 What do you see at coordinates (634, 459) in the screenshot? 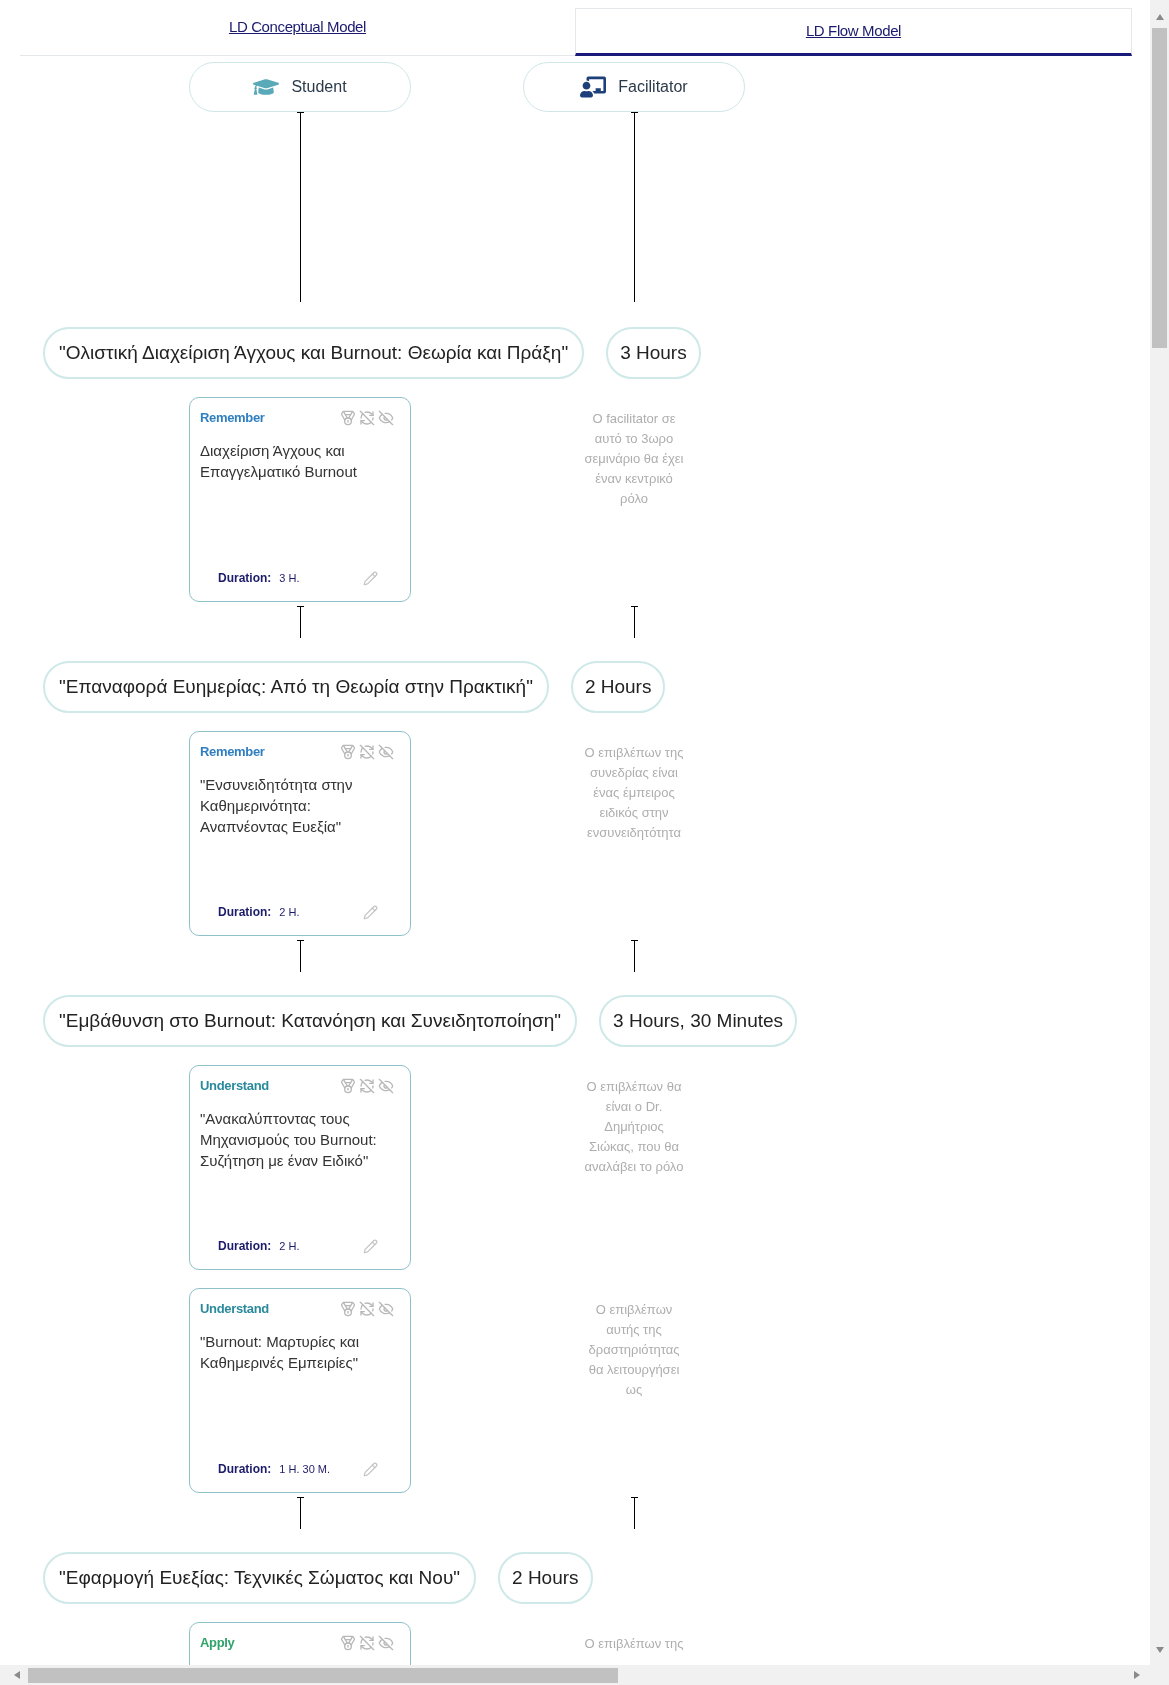
I see `facilitator-note: Ο facilitator σε αυτό το 3ωρο σεμινάριο θα έχει έναν κεντρικό ρόλο` at bounding box center [634, 459].